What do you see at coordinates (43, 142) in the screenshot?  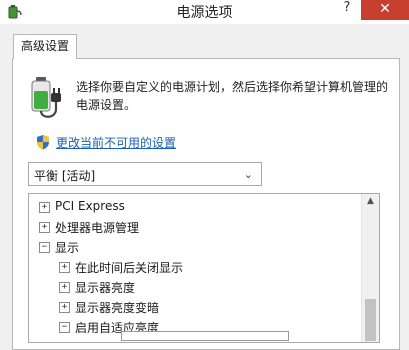 I see `uac-shield-icon` at bounding box center [43, 142].